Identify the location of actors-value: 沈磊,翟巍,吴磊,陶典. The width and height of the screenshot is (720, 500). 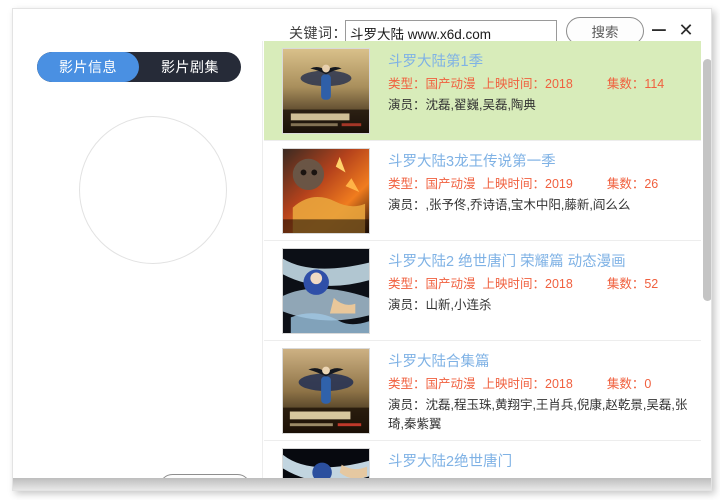
(480, 105).